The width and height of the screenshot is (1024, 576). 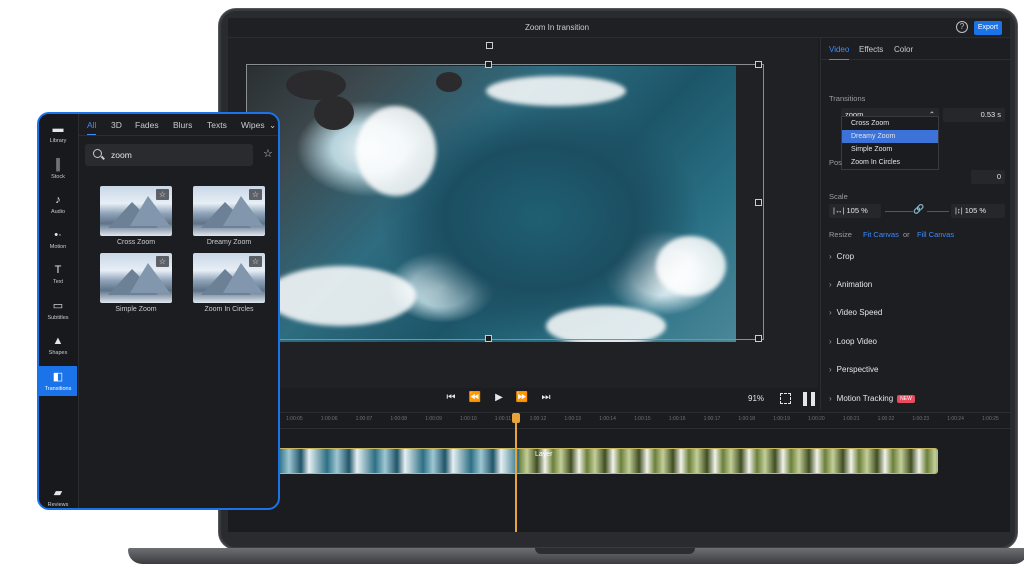 What do you see at coordinates (229, 242) in the screenshot?
I see `transition-caption: Dreamy Zoom` at bounding box center [229, 242].